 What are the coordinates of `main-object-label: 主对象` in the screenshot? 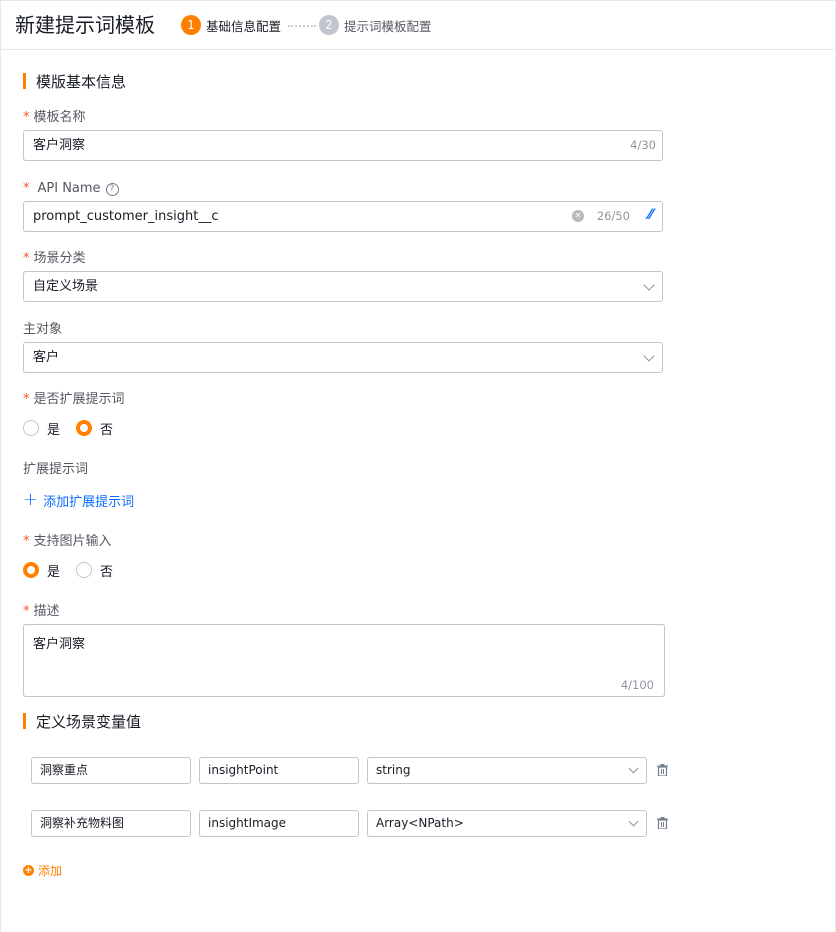 It's located at (43, 329).